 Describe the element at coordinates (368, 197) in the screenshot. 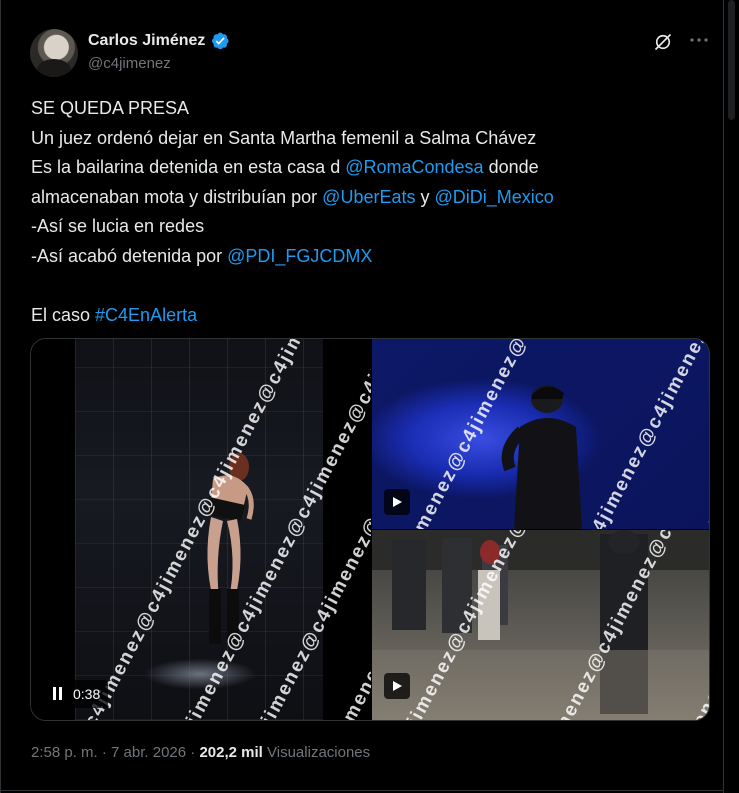

I see `mention-link: @UberEats` at that location.